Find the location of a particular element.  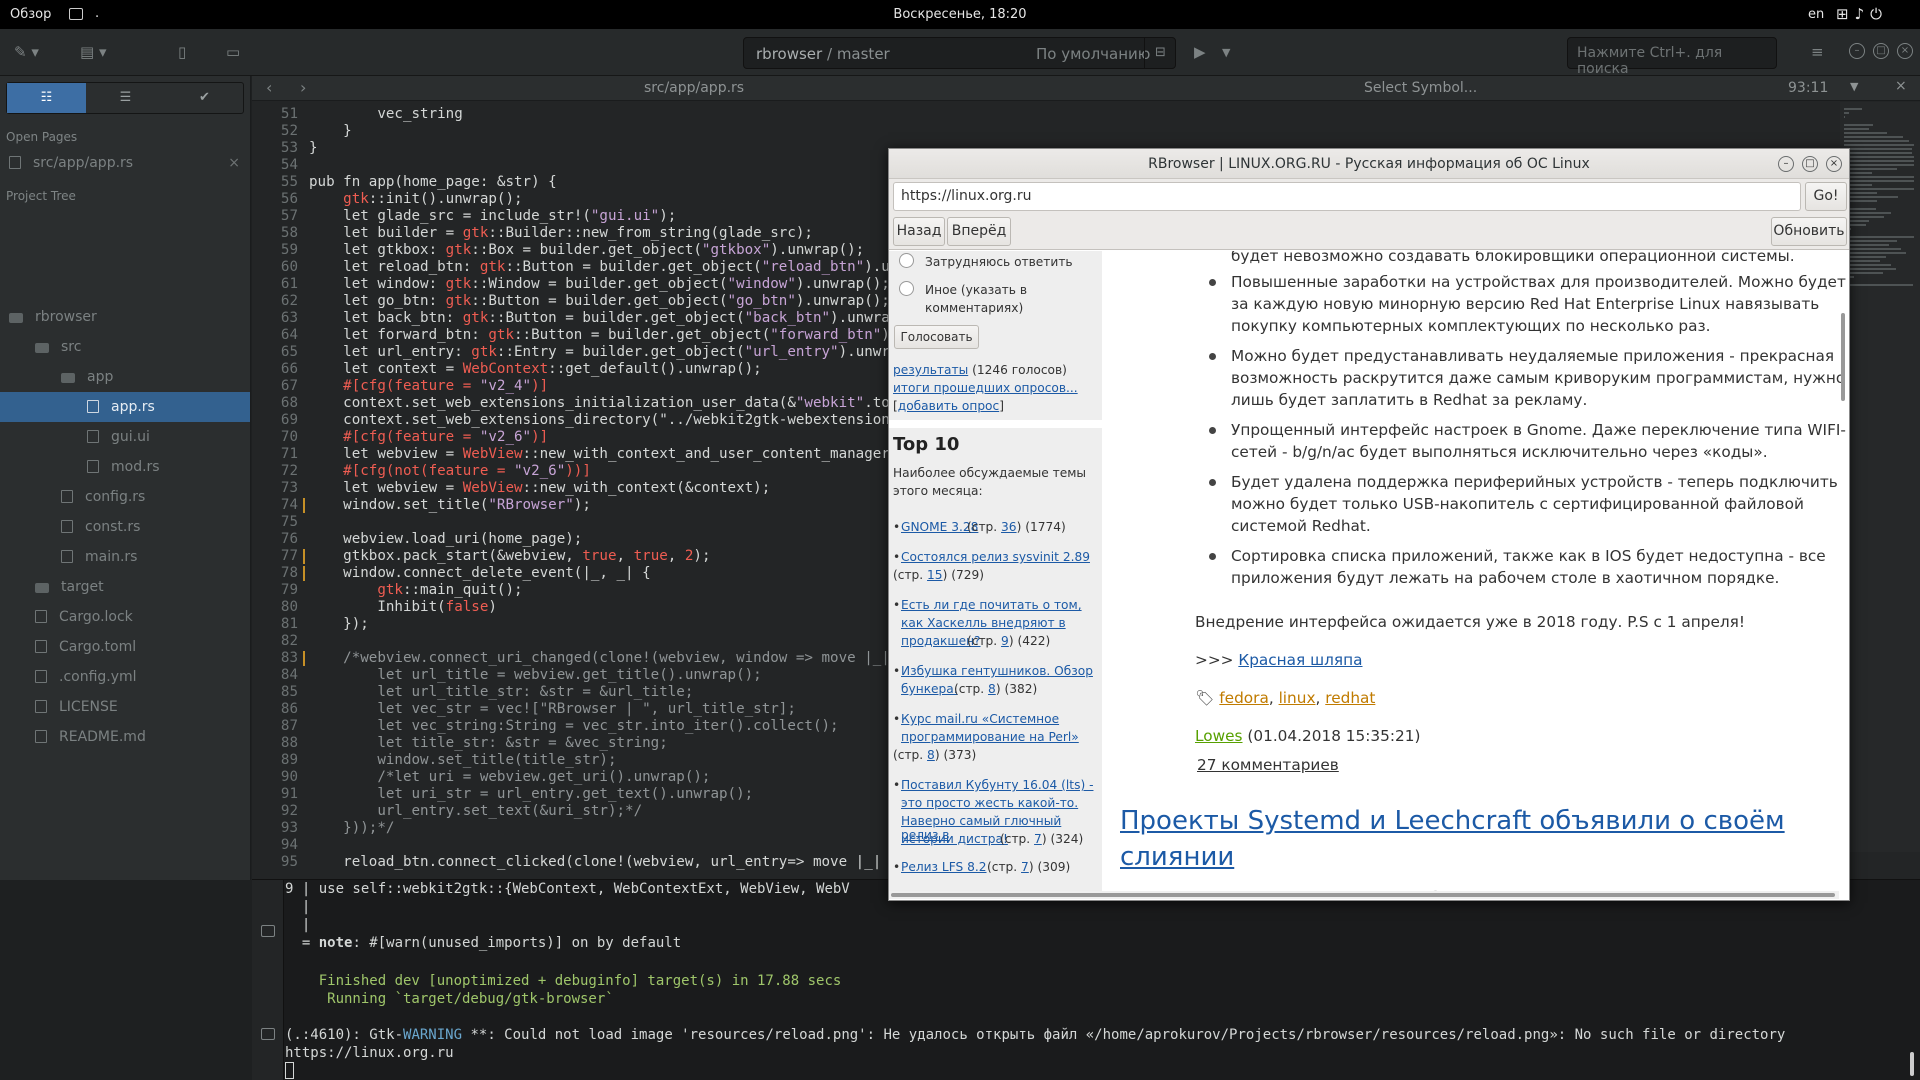

tree-item: .config.yml is located at coordinates (125, 677).